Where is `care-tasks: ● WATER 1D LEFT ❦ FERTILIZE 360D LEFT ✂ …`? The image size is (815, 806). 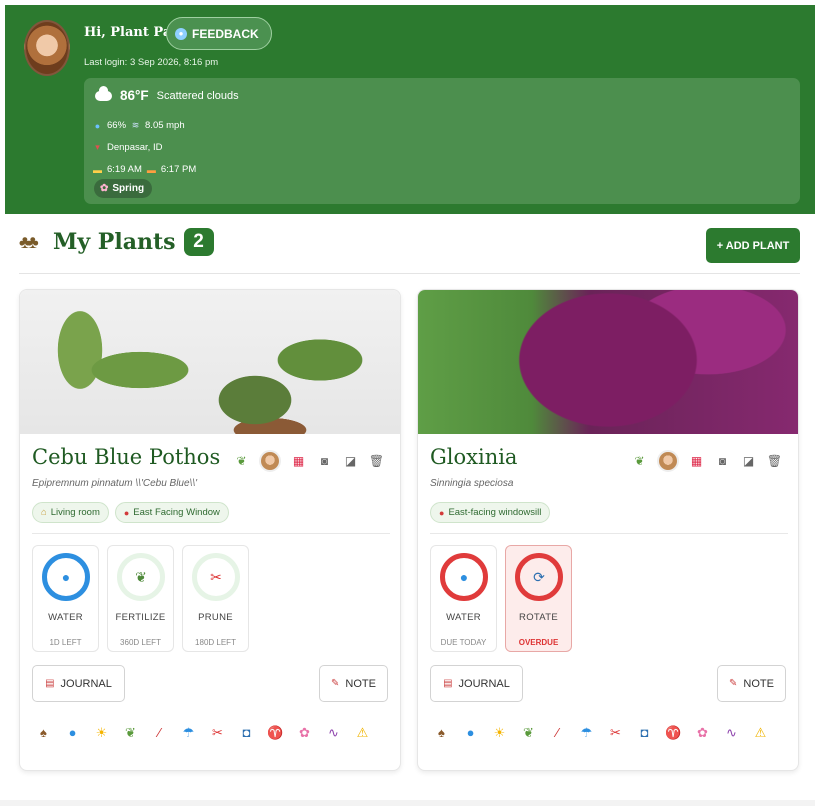
care-tasks: ● WATER 1D LEFT ❦ FERTILIZE 360D LEFT ✂ … is located at coordinates (140, 598).